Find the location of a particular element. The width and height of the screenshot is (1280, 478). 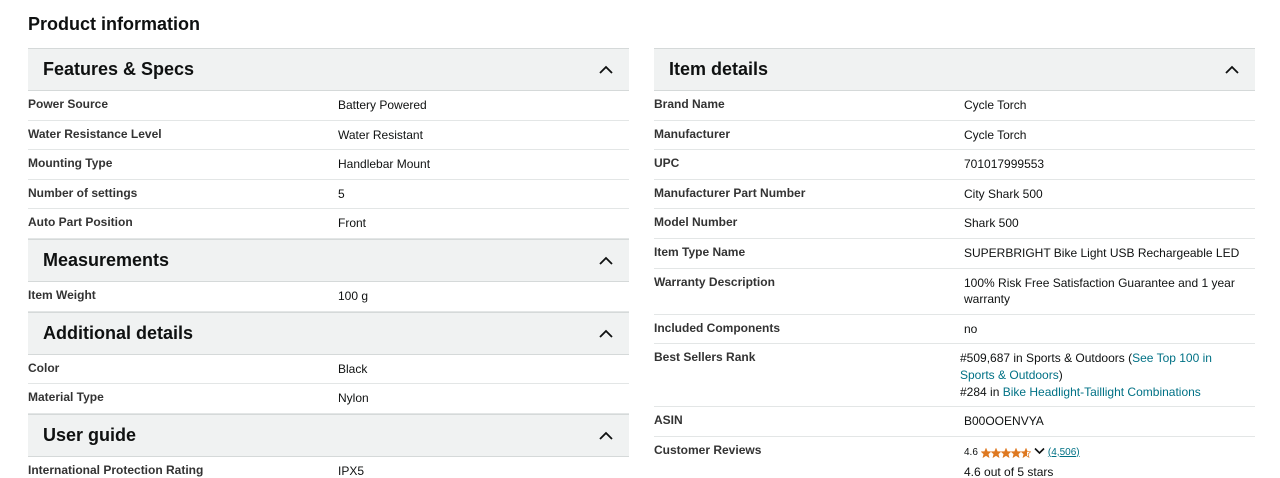

row-label: Best Sellers Rank is located at coordinates (705, 357).